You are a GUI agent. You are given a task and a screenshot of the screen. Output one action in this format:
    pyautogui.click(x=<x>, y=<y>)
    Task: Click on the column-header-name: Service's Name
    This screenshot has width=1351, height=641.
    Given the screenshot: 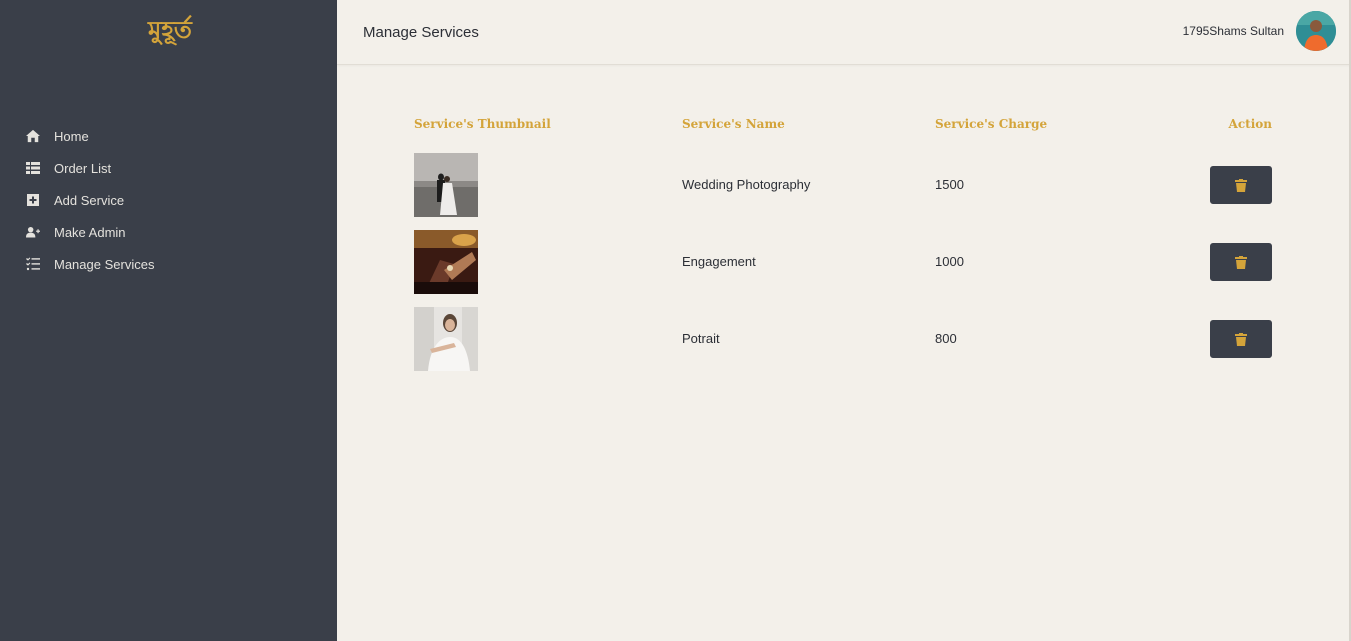 What is the action you would take?
    pyautogui.click(x=733, y=124)
    